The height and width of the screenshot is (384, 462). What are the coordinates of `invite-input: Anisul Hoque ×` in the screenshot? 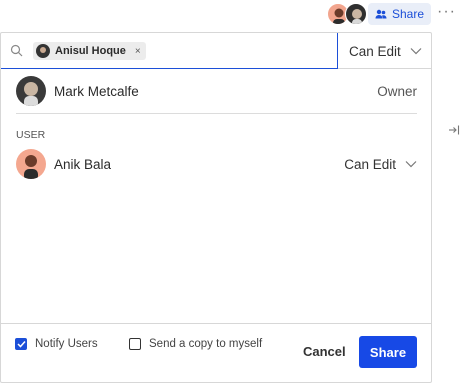 It's located at (169, 51).